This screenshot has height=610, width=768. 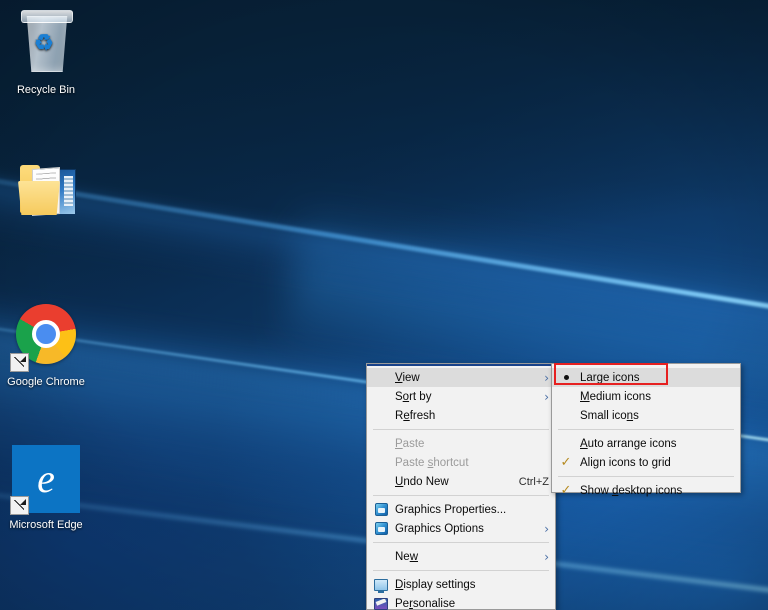 What do you see at coordinates (435, 584) in the screenshot?
I see `menu-item-label: Display settings` at bounding box center [435, 584].